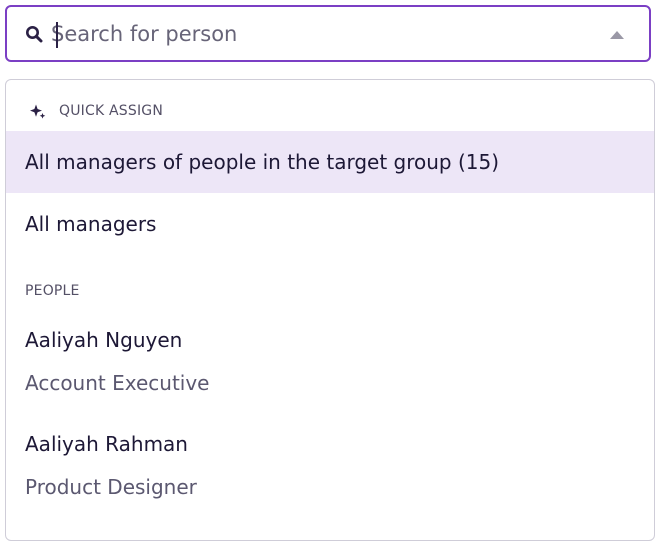  I want to click on text-cursor, so click(57, 35).